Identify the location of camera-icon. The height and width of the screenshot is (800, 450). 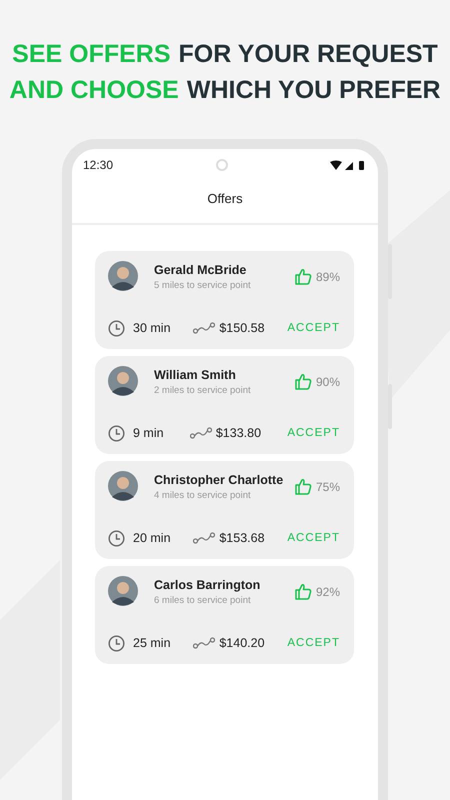
(222, 165).